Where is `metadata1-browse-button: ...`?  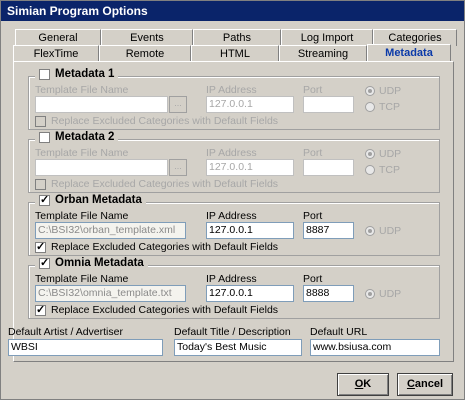
metadata1-browse-button: ... is located at coordinates (178, 104).